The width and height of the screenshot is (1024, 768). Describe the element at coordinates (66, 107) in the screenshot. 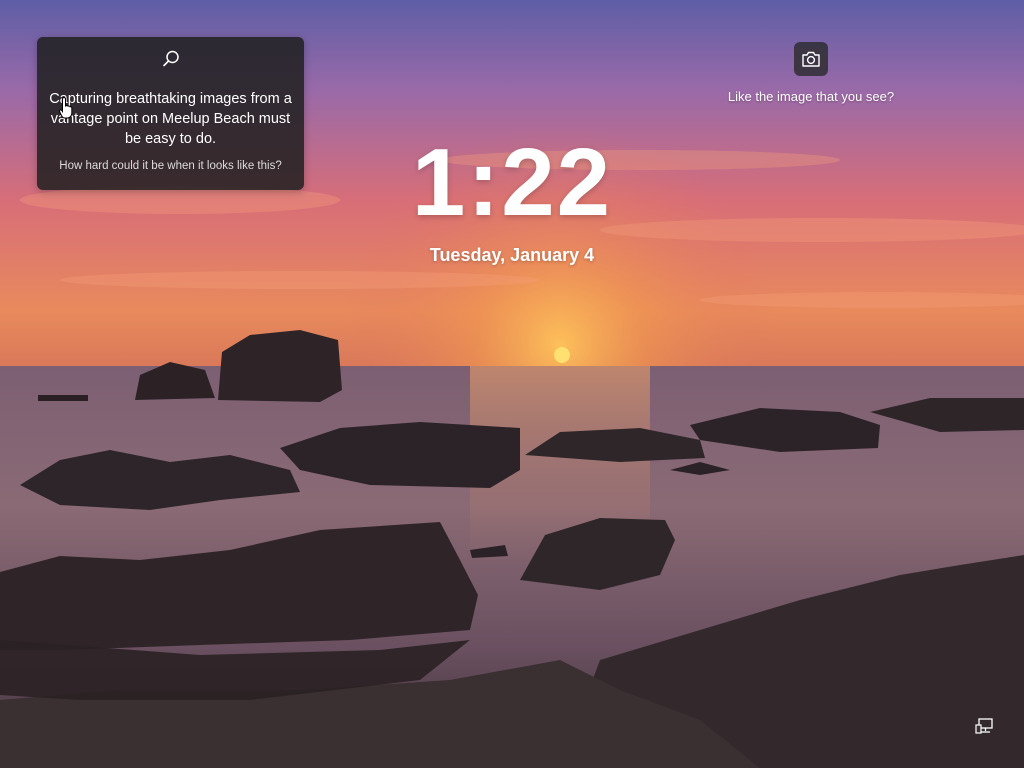

I see `hand-cursor-icon` at that location.